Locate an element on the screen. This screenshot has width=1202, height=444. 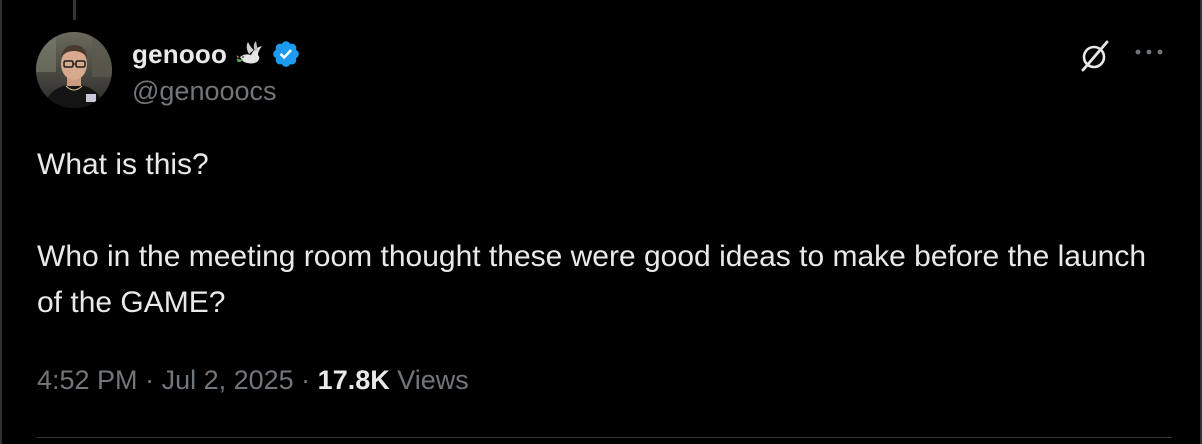
avatar-image is located at coordinates (74, 70).